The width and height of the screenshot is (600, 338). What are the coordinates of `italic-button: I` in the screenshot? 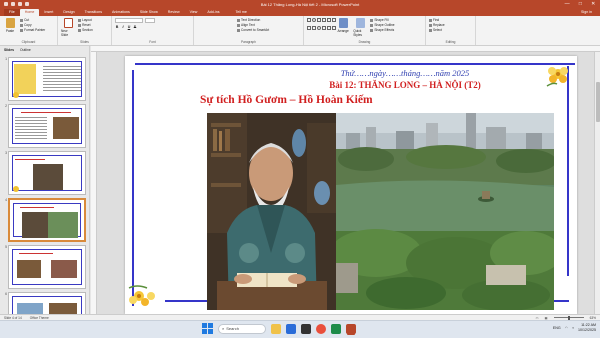 It's located at (123, 27).